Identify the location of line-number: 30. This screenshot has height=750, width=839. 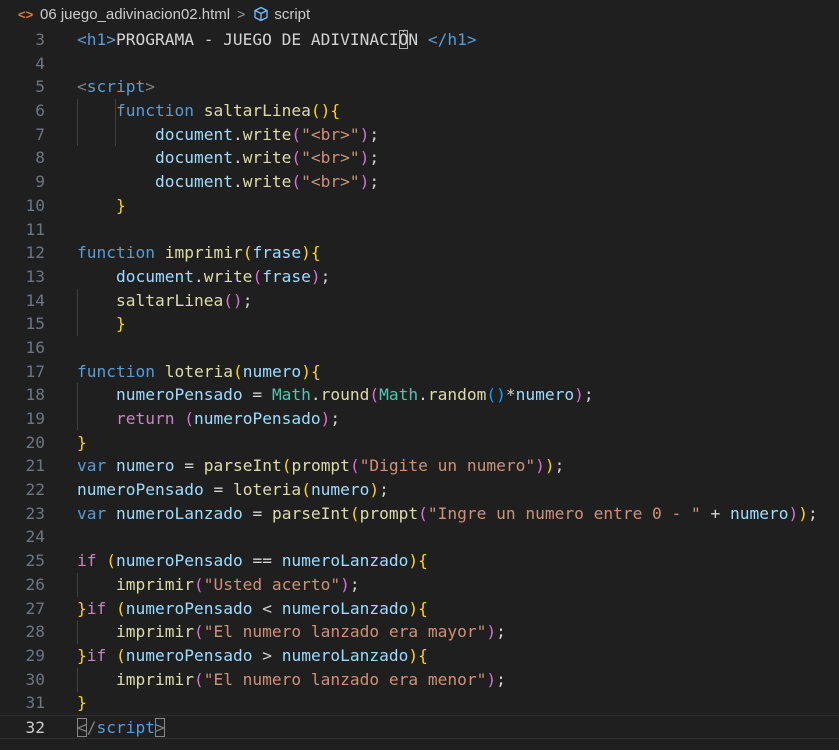
(35, 679).